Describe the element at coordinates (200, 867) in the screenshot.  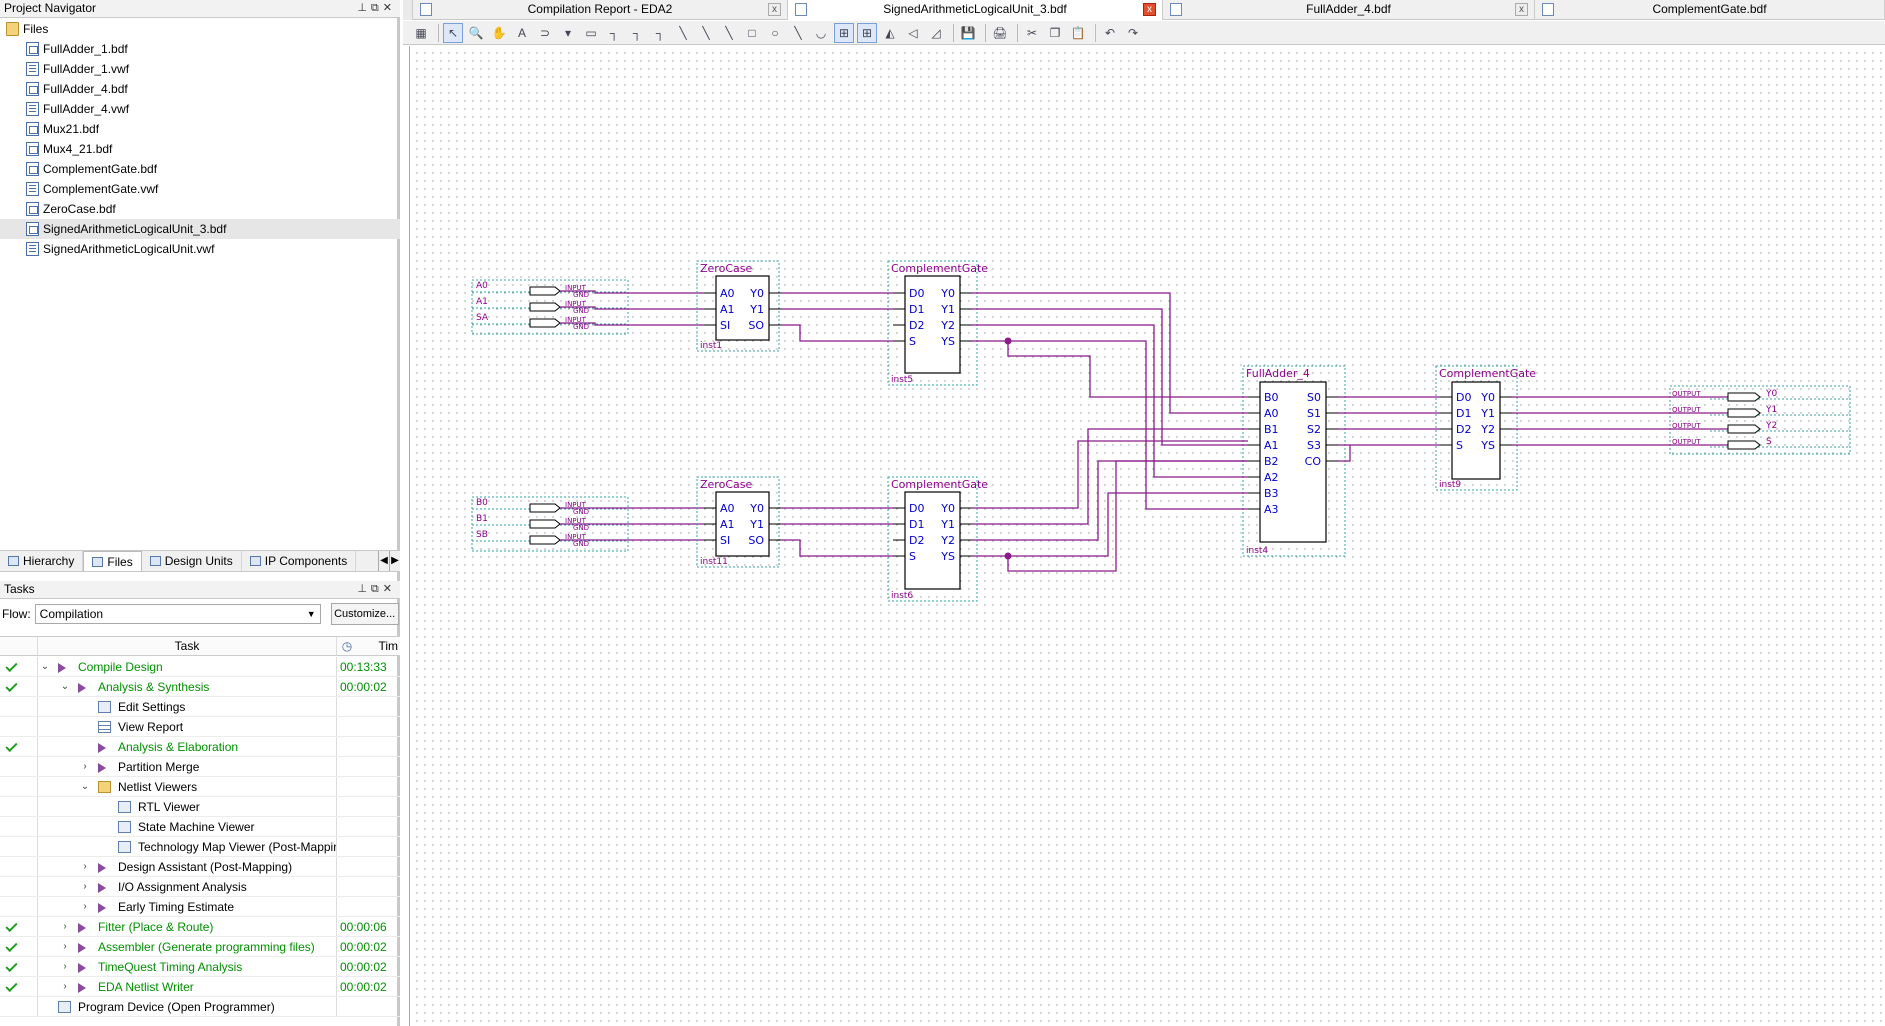
I see `task-row: › Design Assistant (Post-Mapping)` at that location.